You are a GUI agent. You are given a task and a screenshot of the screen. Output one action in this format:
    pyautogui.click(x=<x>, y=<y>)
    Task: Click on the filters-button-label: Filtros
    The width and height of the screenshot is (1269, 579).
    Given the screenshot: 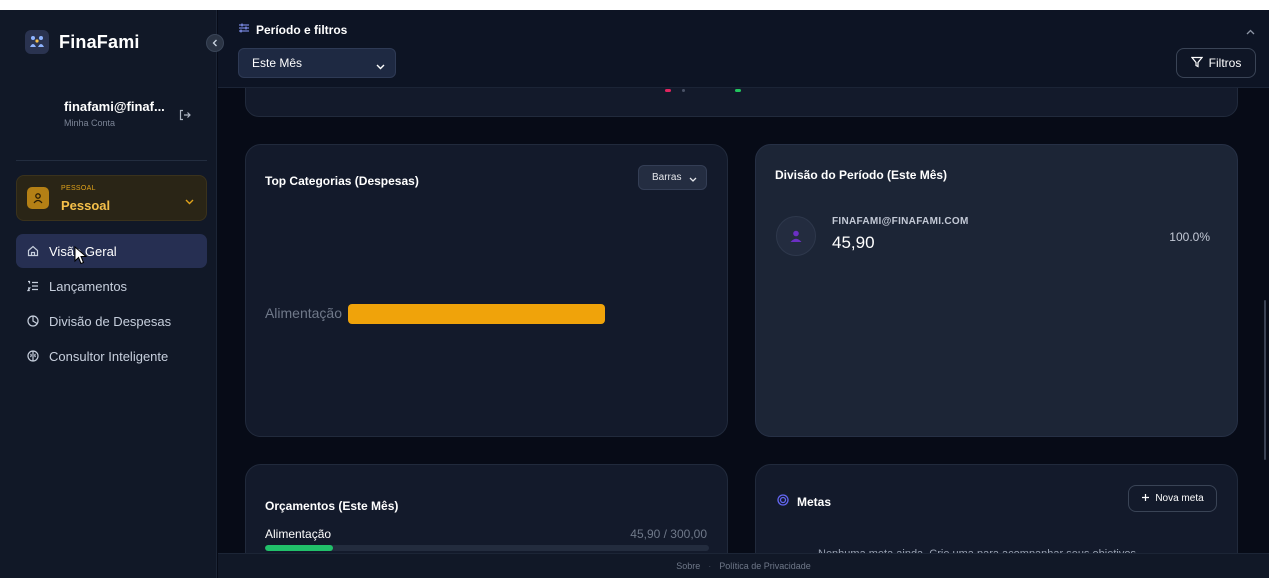 What is the action you would take?
    pyautogui.click(x=1225, y=63)
    